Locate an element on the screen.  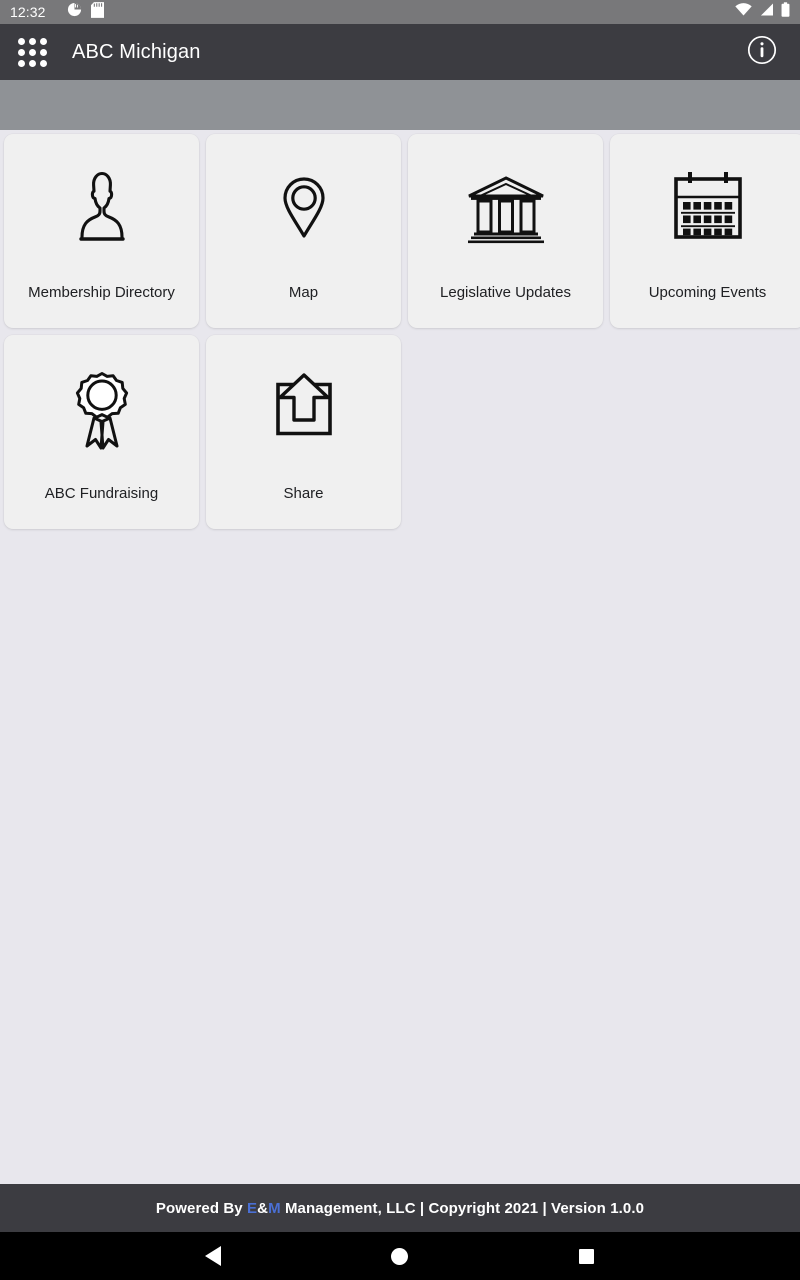
recents-button is located at coordinates (587, 1256).